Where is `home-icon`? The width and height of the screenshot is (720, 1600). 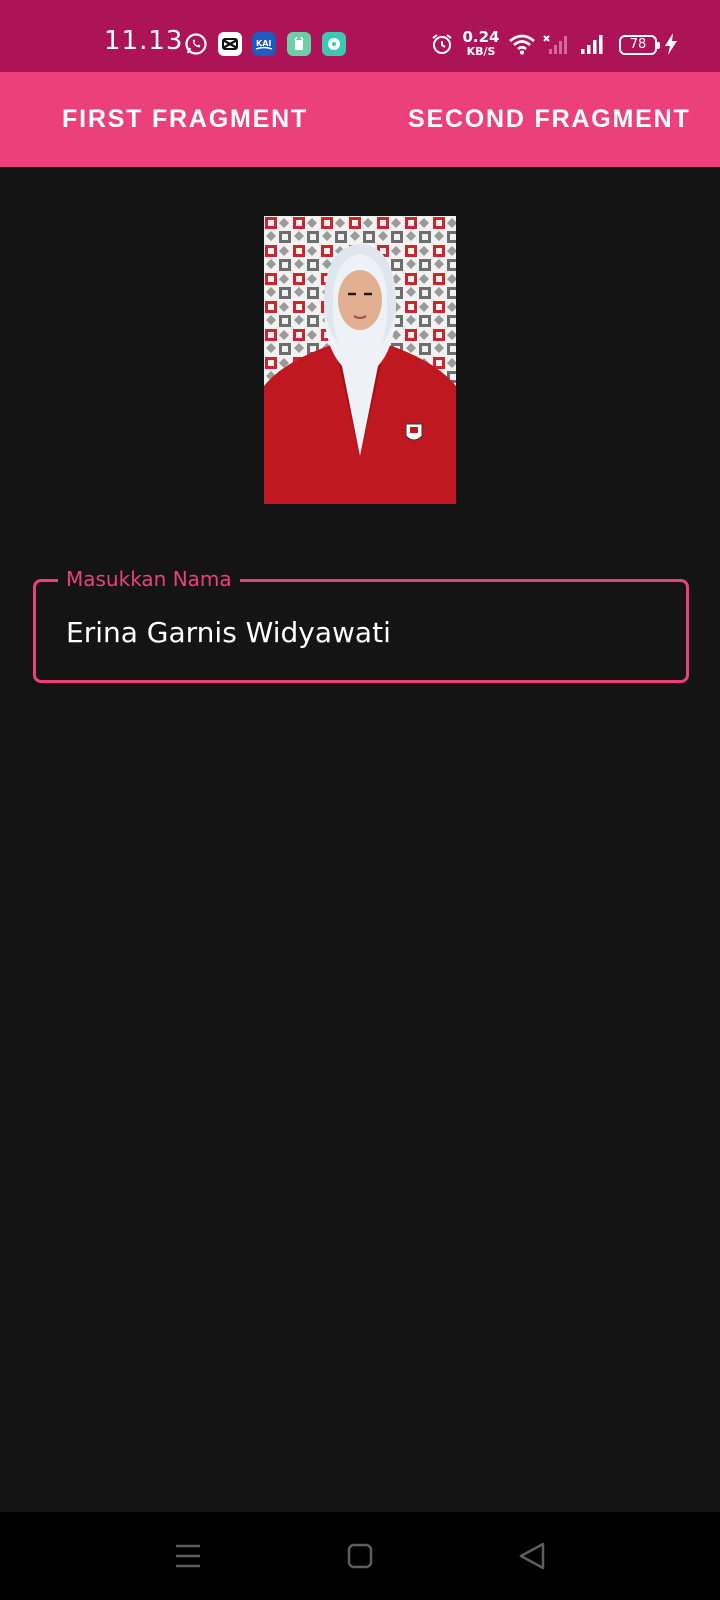
home-icon is located at coordinates (360, 1556).